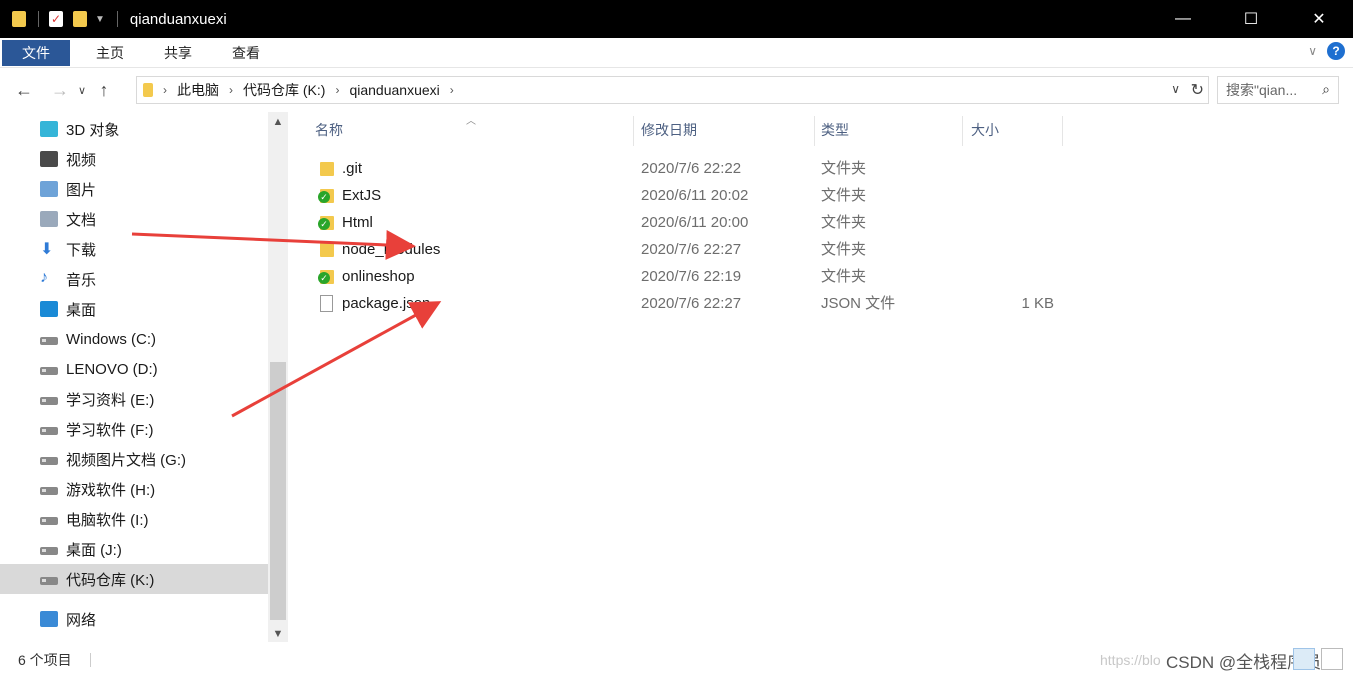  I want to click on sidebar-item: 文档, so click(134, 219).